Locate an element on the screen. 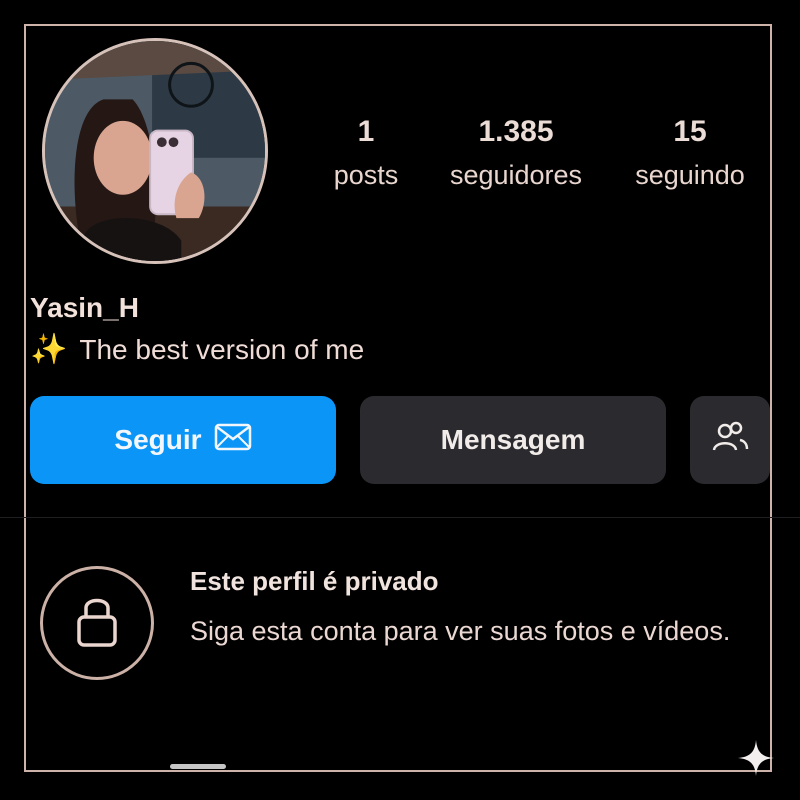  bio: ✨ The best version of me is located at coordinates (197, 349).